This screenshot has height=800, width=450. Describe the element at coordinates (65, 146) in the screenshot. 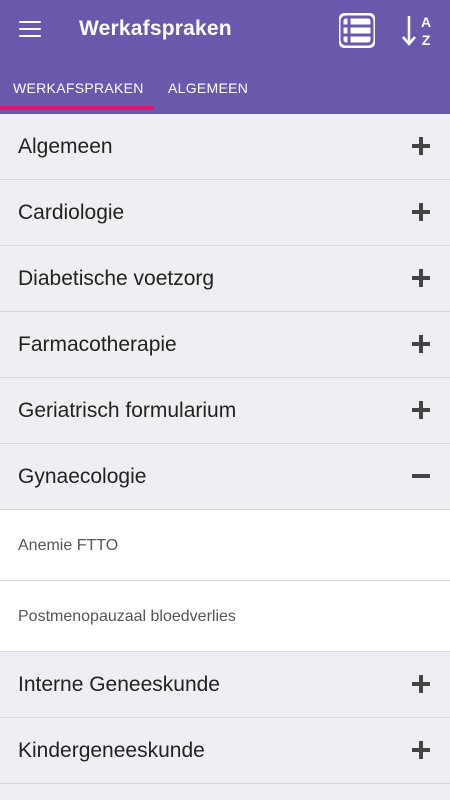

I see `category-label: Algemeen` at that location.